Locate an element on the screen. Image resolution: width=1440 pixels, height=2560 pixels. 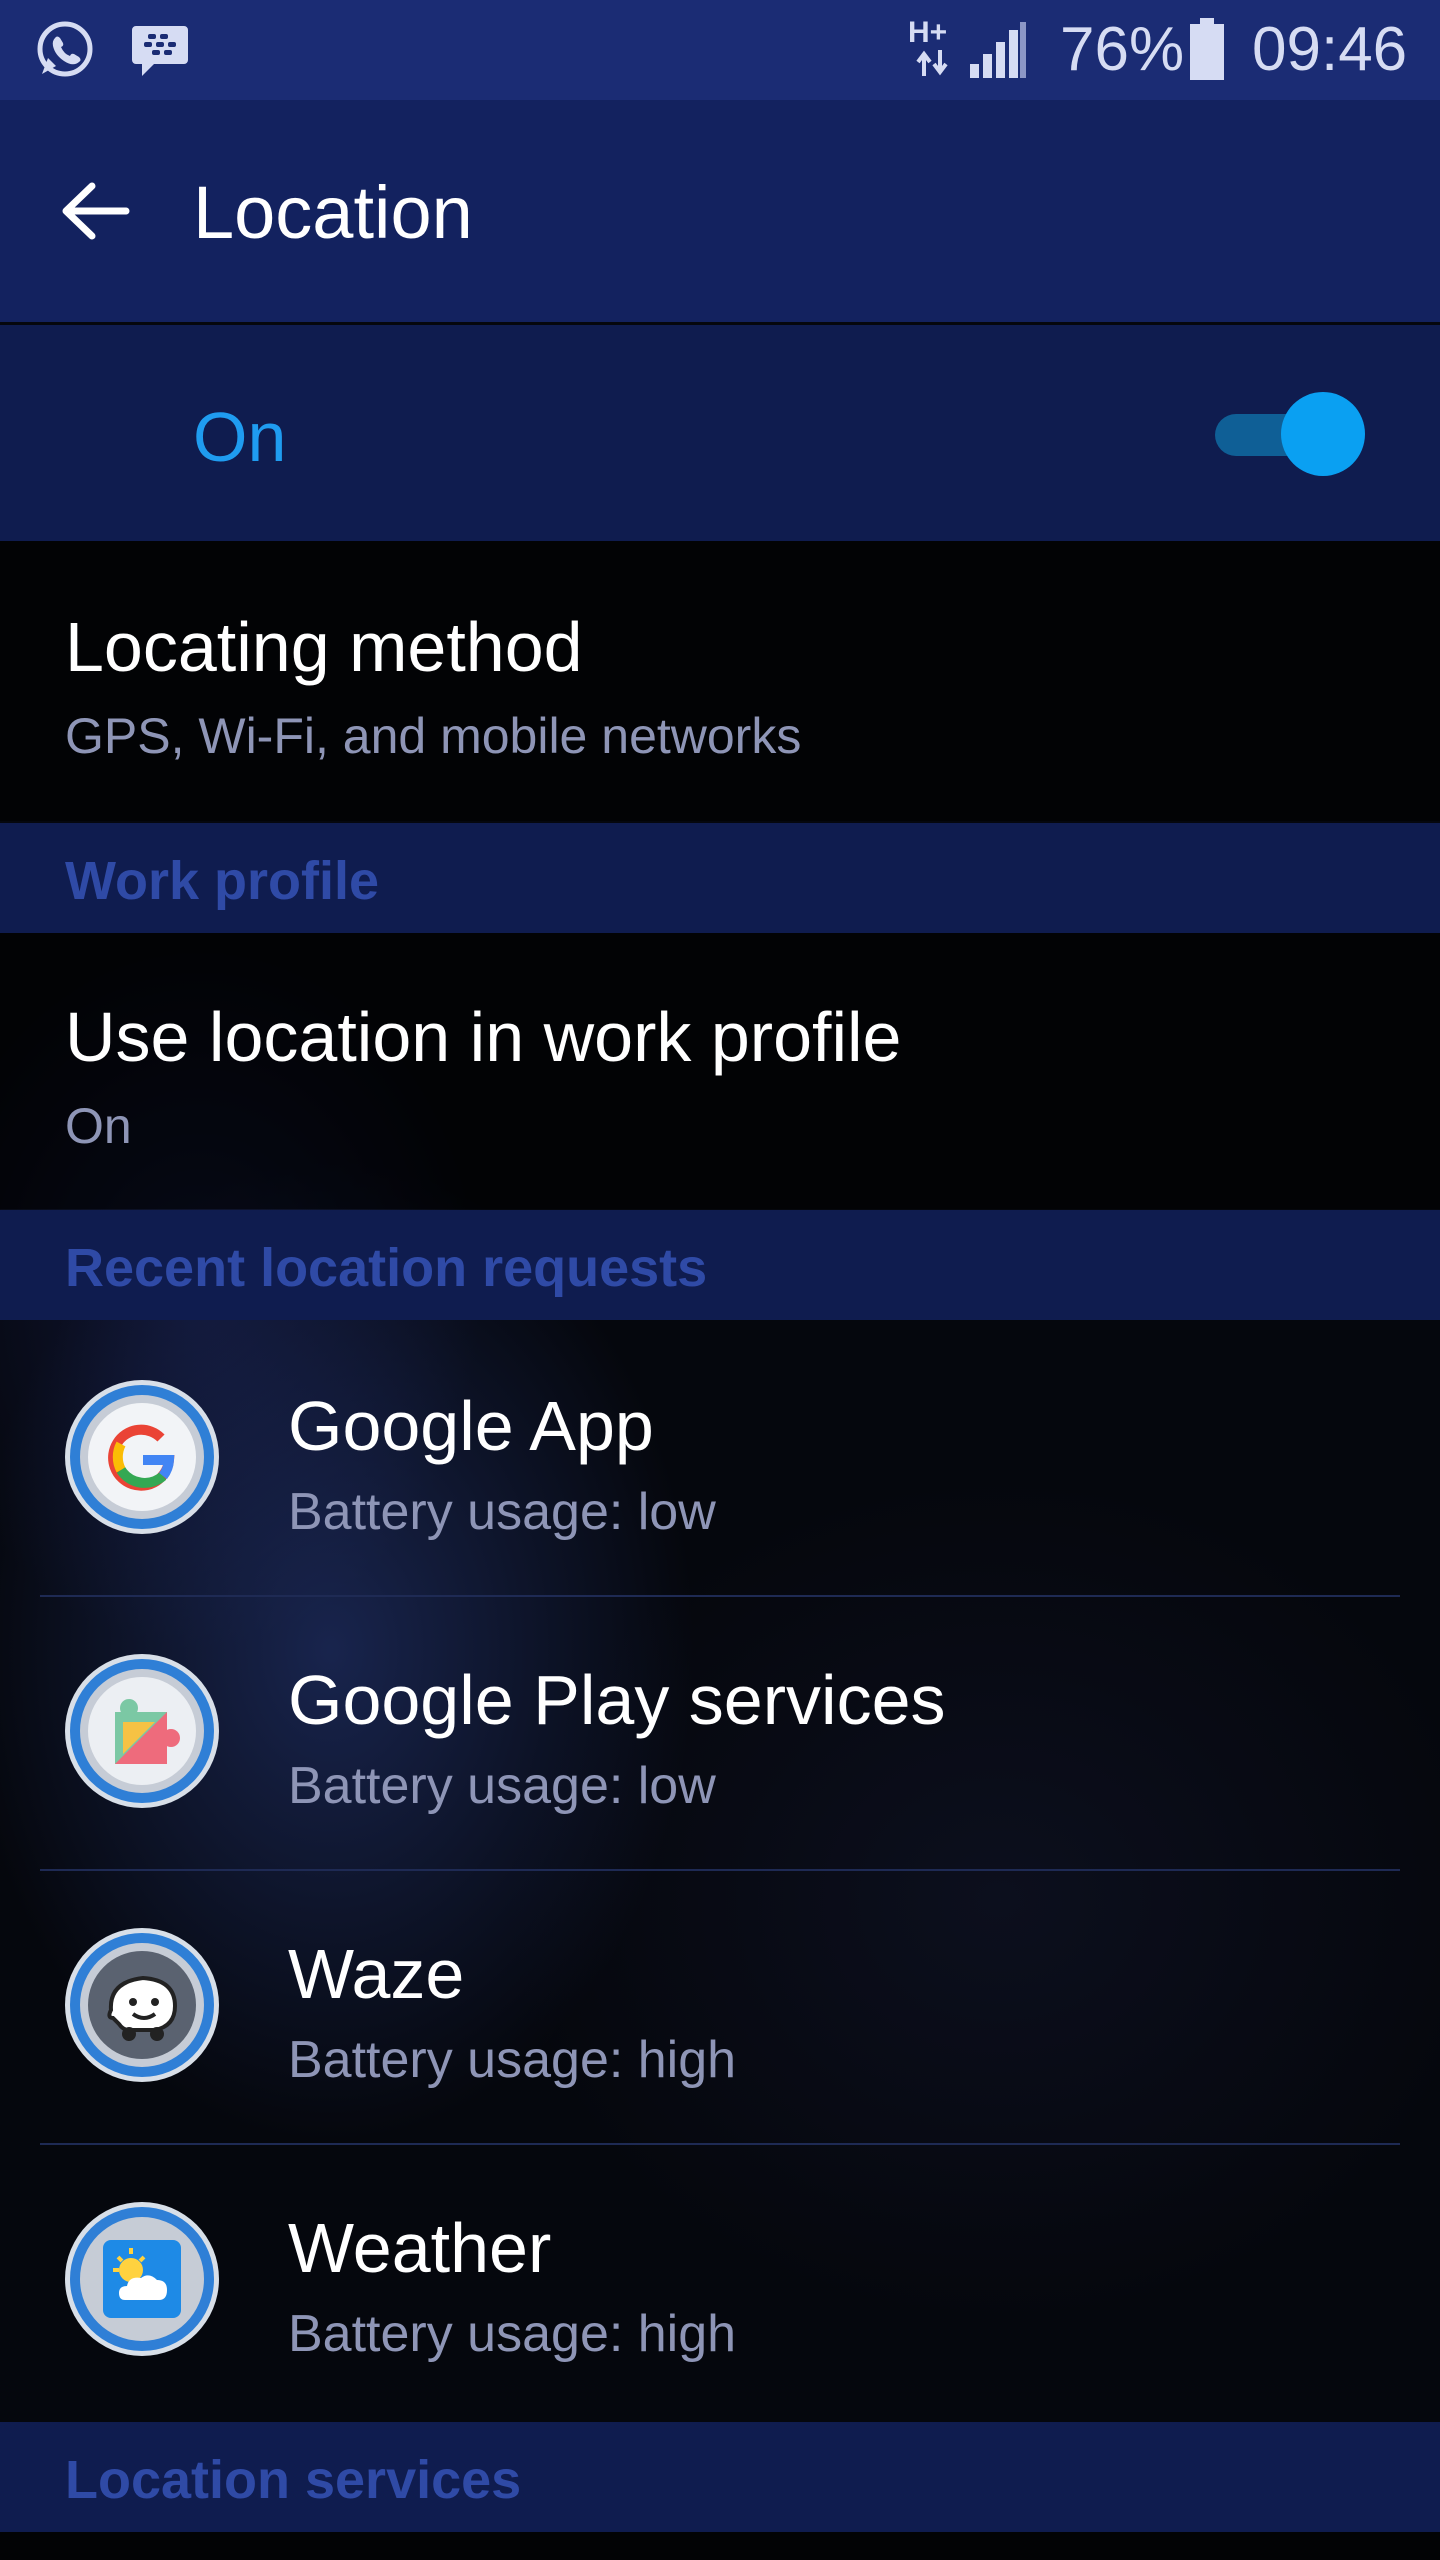
back-button is located at coordinates (98, 211).